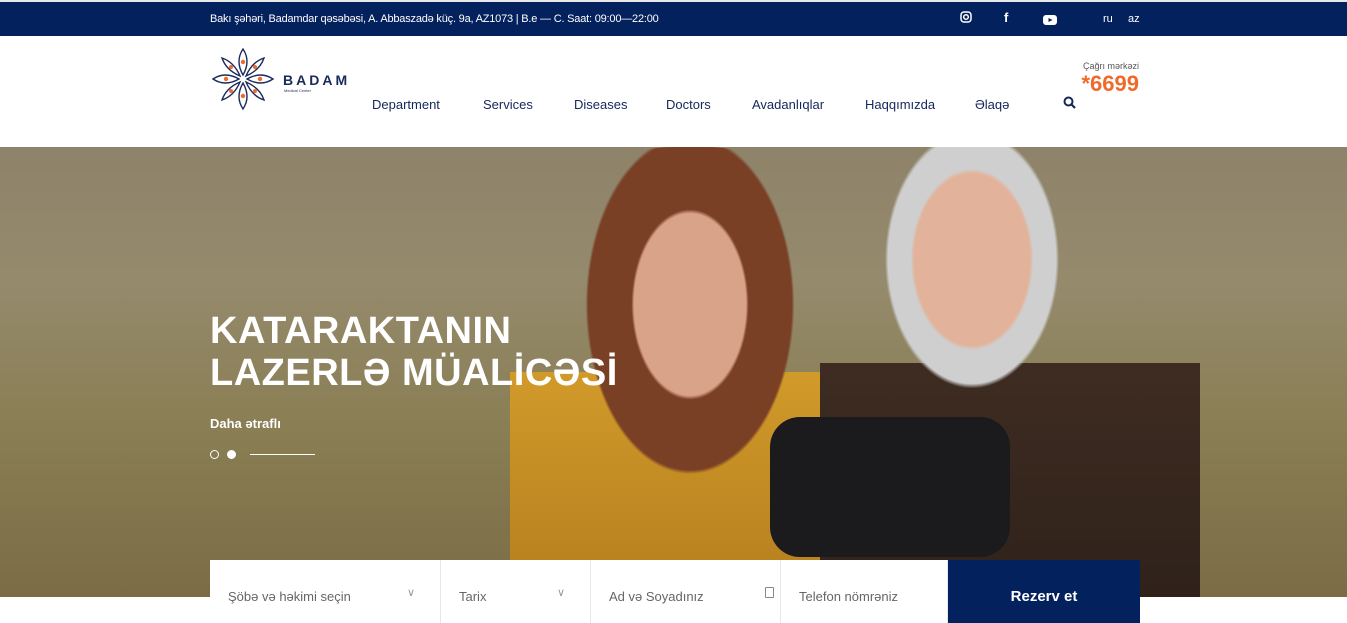  What do you see at coordinates (473, 596) in the screenshot?
I see `date-placeholder: Tarix` at bounding box center [473, 596].